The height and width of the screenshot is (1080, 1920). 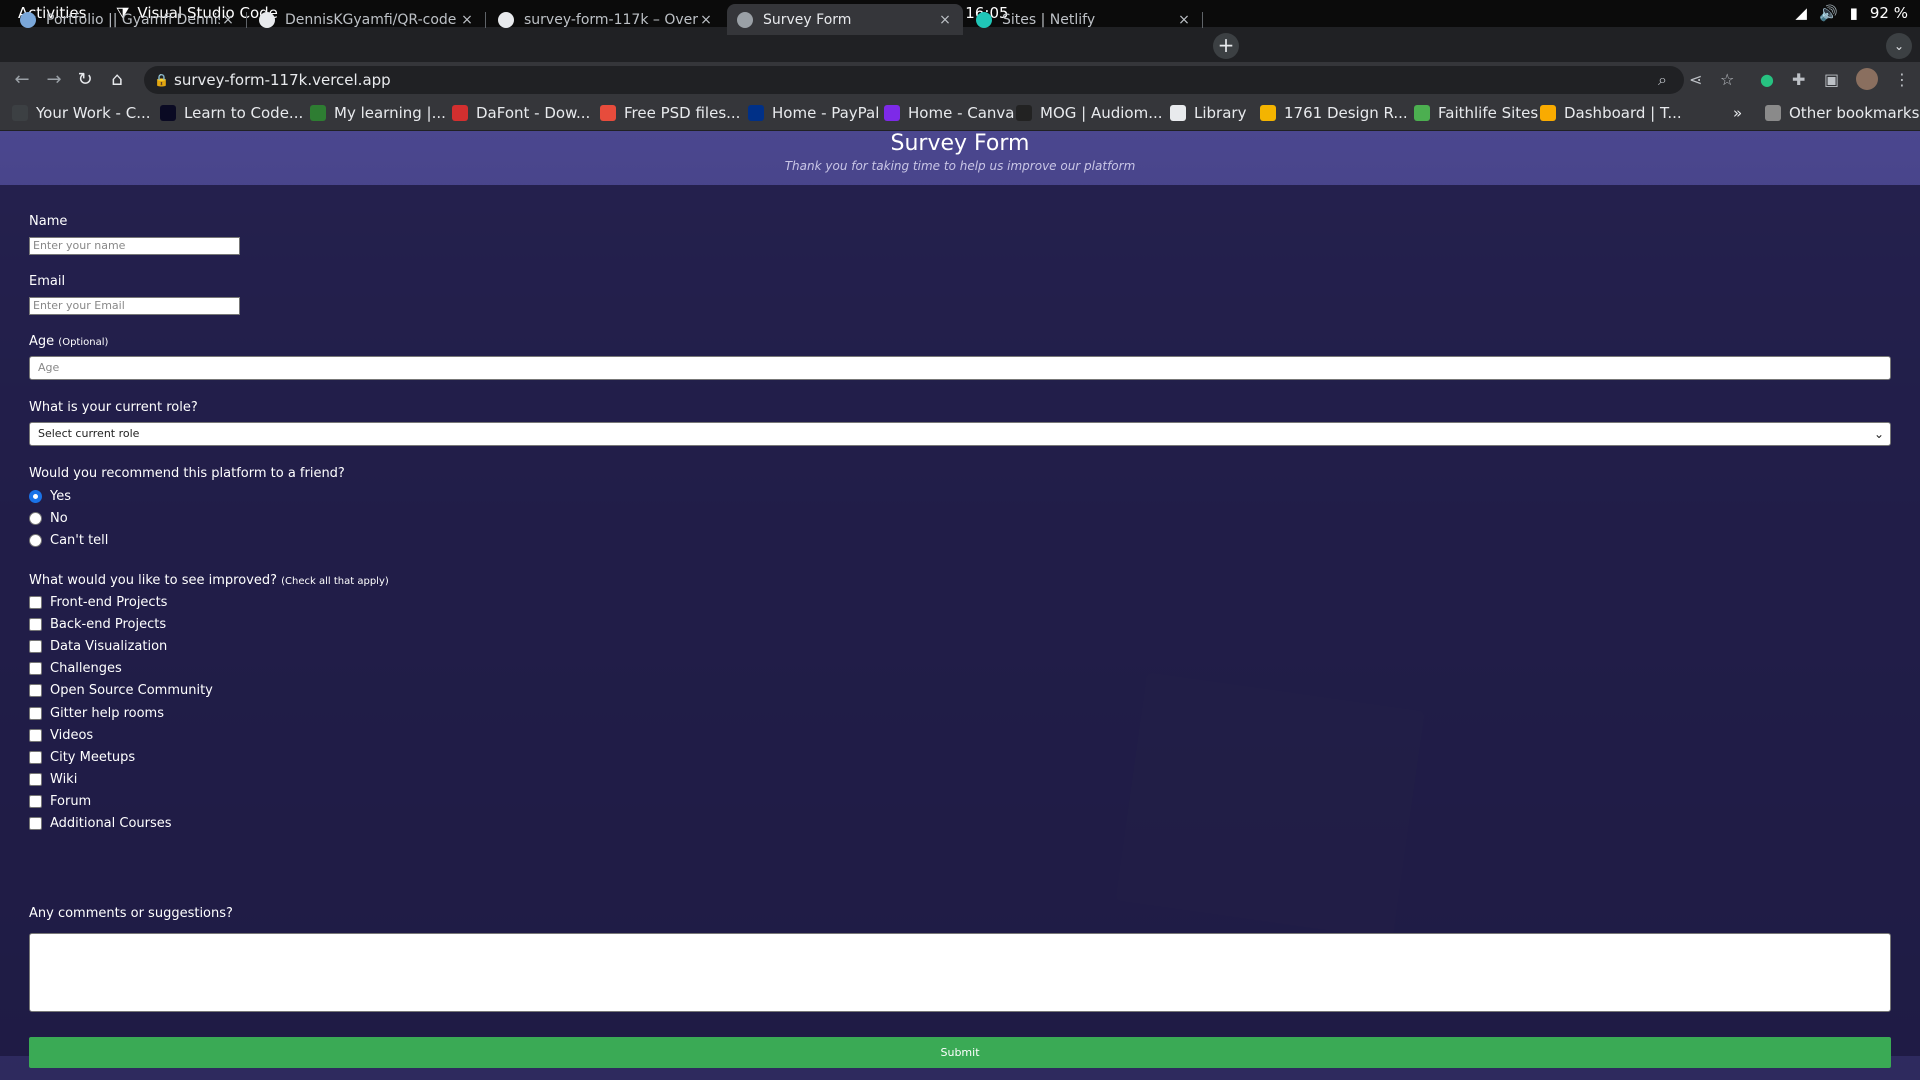 I want to click on role-select: Select current role ⌄, so click(x=960, y=434).